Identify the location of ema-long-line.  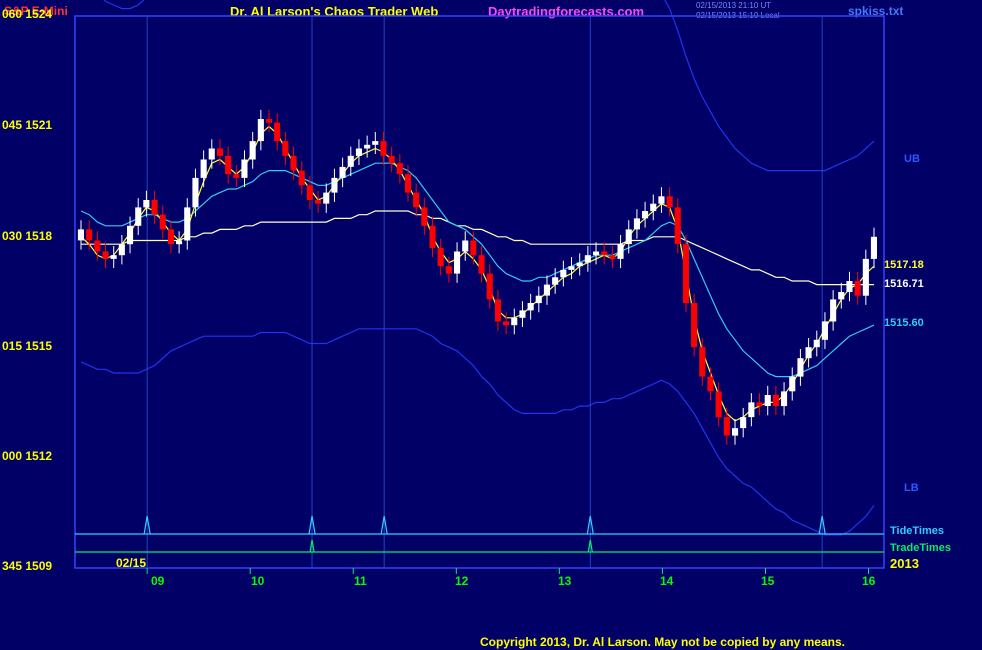
(477, 248).